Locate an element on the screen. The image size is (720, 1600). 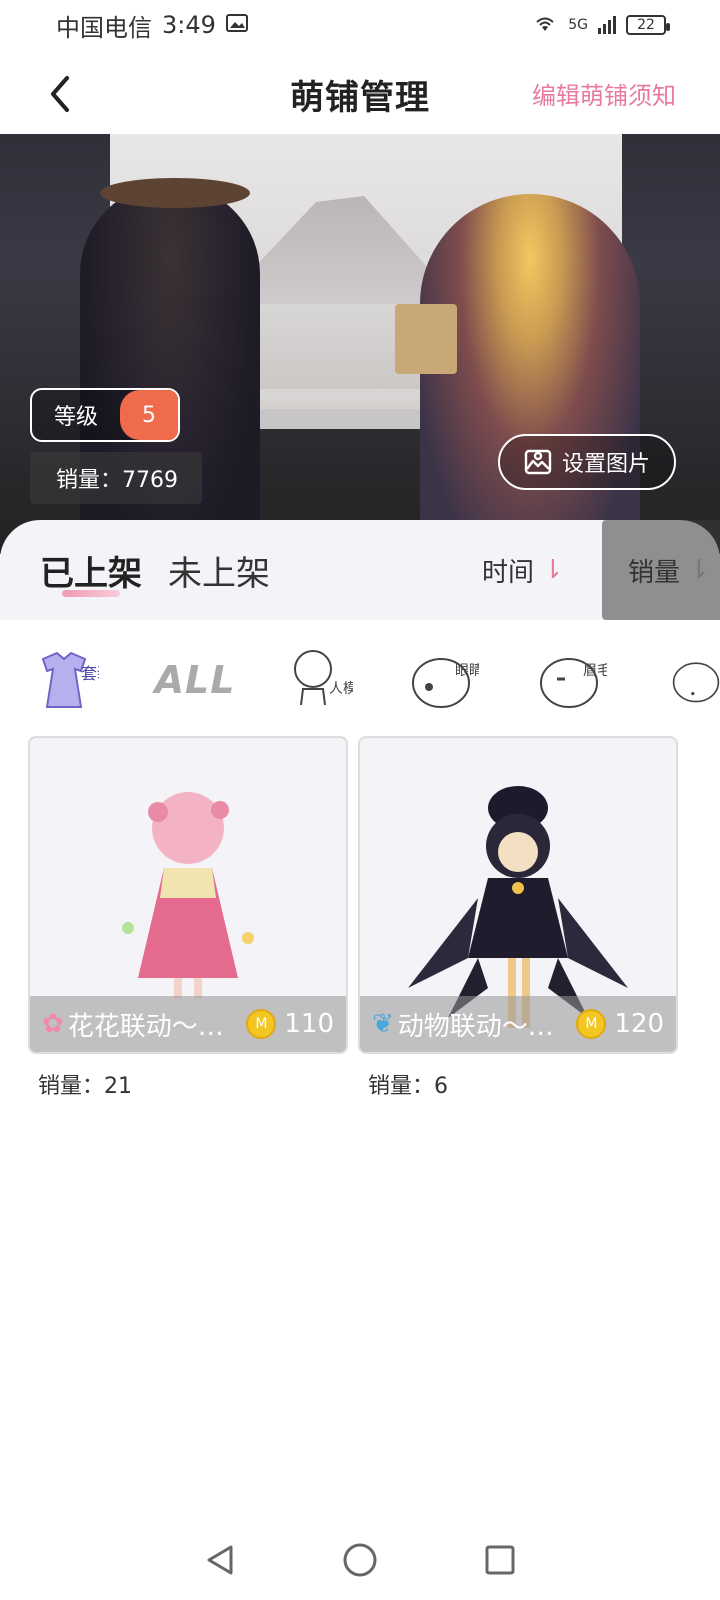
outfit-icon: 套装 is located at coordinates (70, 679).